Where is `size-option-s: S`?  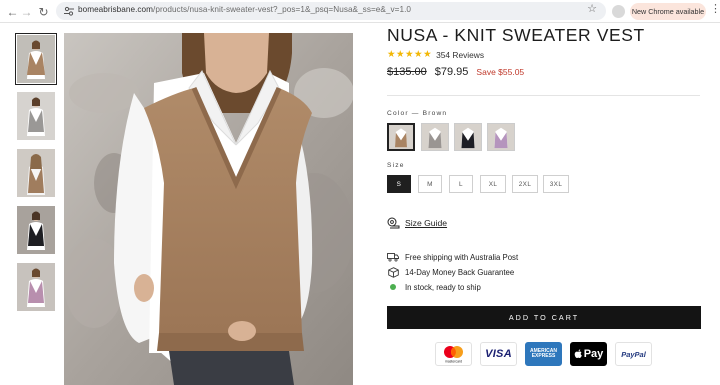
size-option-s: S is located at coordinates (399, 184).